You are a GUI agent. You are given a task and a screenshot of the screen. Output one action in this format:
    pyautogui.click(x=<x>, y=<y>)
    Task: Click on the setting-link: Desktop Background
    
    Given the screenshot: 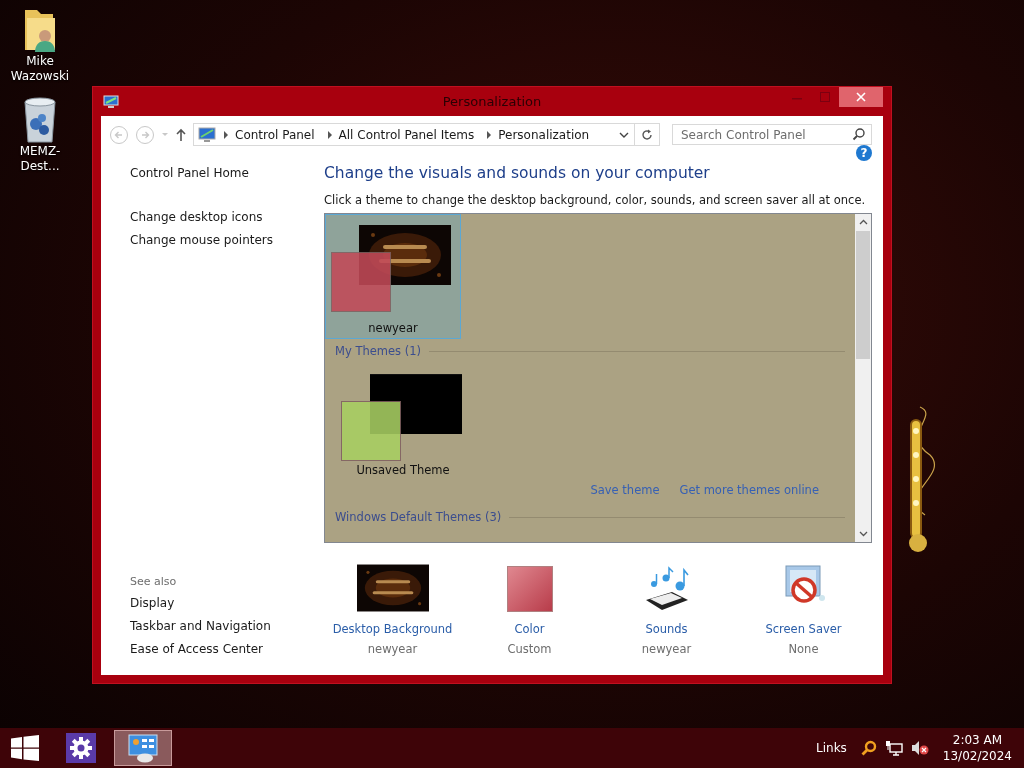 What is the action you would take?
    pyautogui.click(x=392, y=629)
    